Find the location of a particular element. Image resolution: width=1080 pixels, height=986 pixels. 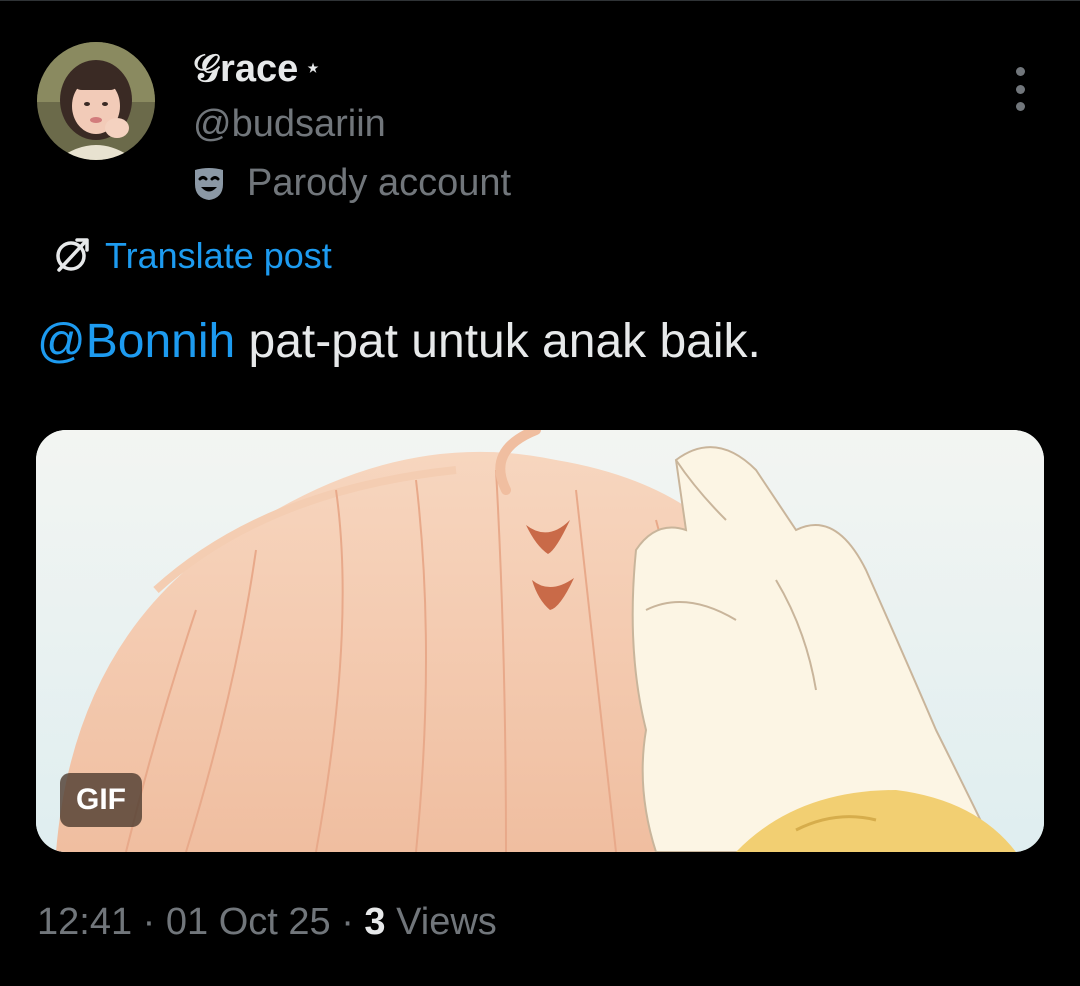

display-name-text: 𝒢race is located at coordinates (246, 69).